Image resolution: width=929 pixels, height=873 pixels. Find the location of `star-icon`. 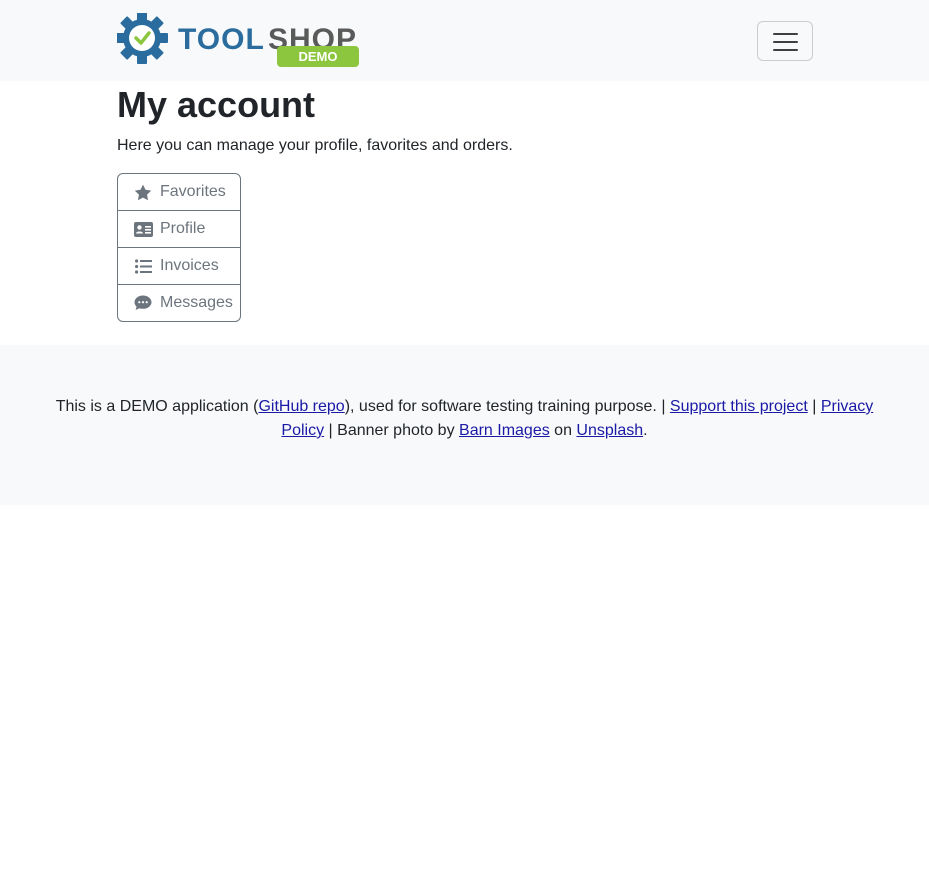

star-icon is located at coordinates (143, 192).